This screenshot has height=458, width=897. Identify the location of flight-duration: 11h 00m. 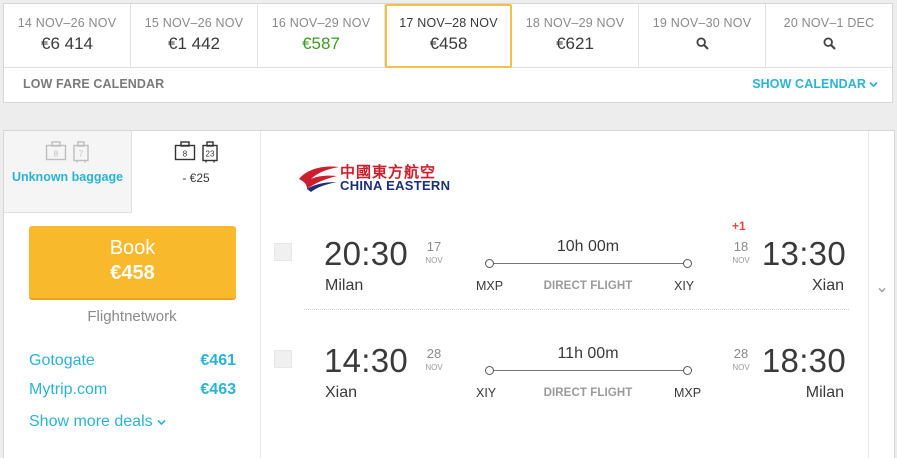
(588, 353).